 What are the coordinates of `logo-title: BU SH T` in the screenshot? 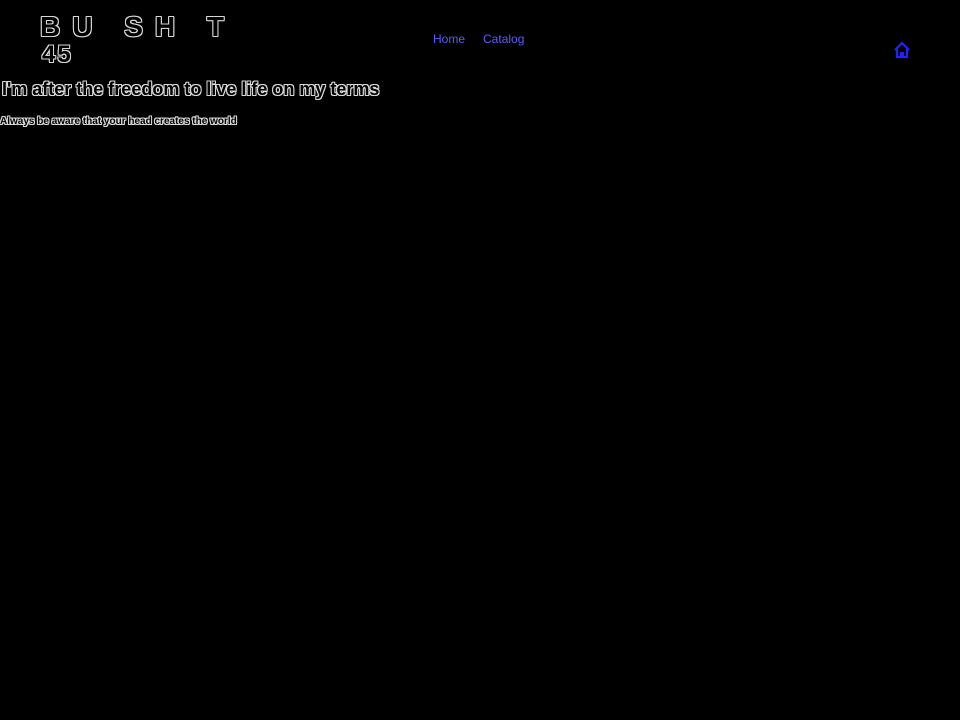 It's located at (138, 26).